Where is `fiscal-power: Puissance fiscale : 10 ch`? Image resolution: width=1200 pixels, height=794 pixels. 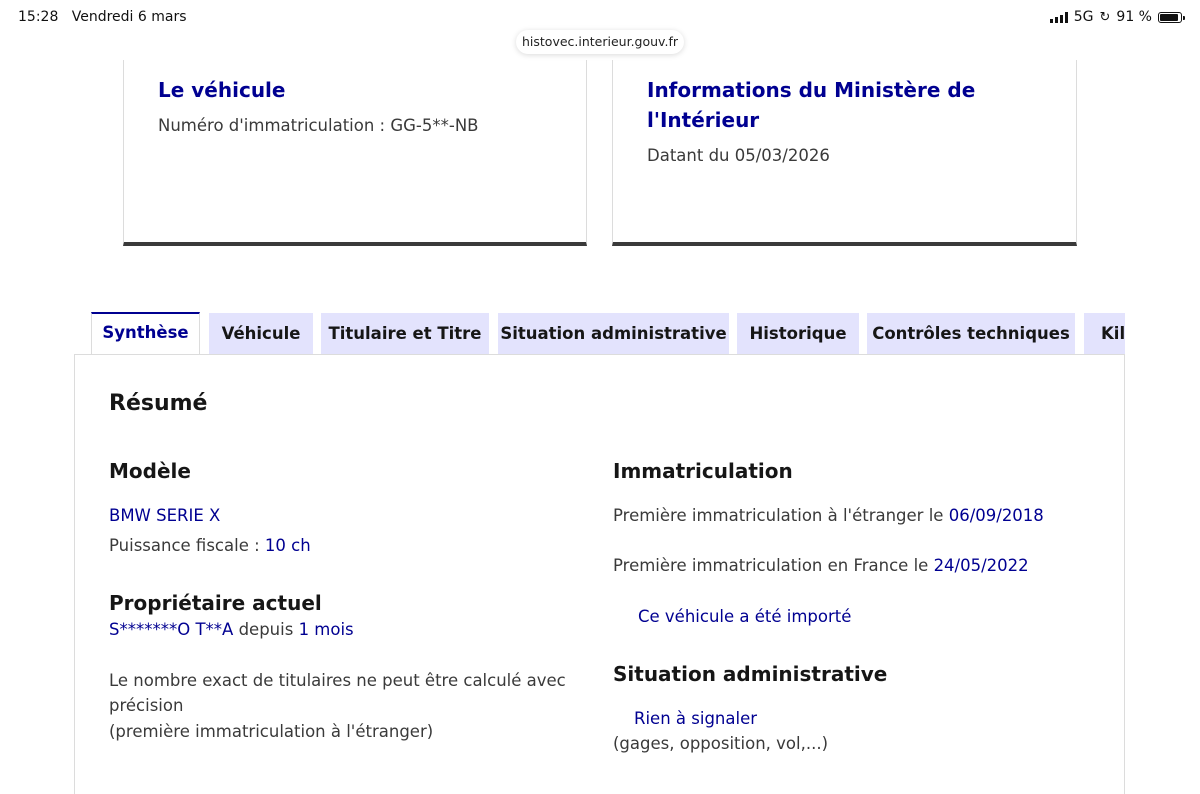 fiscal-power: Puissance fiscale : 10 ch is located at coordinates (210, 545).